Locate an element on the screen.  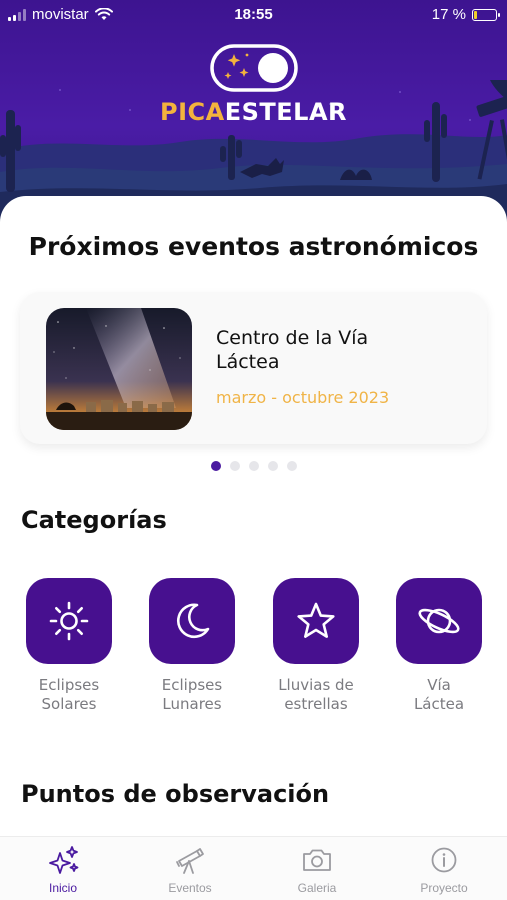
event-image is located at coordinates (119, 369).